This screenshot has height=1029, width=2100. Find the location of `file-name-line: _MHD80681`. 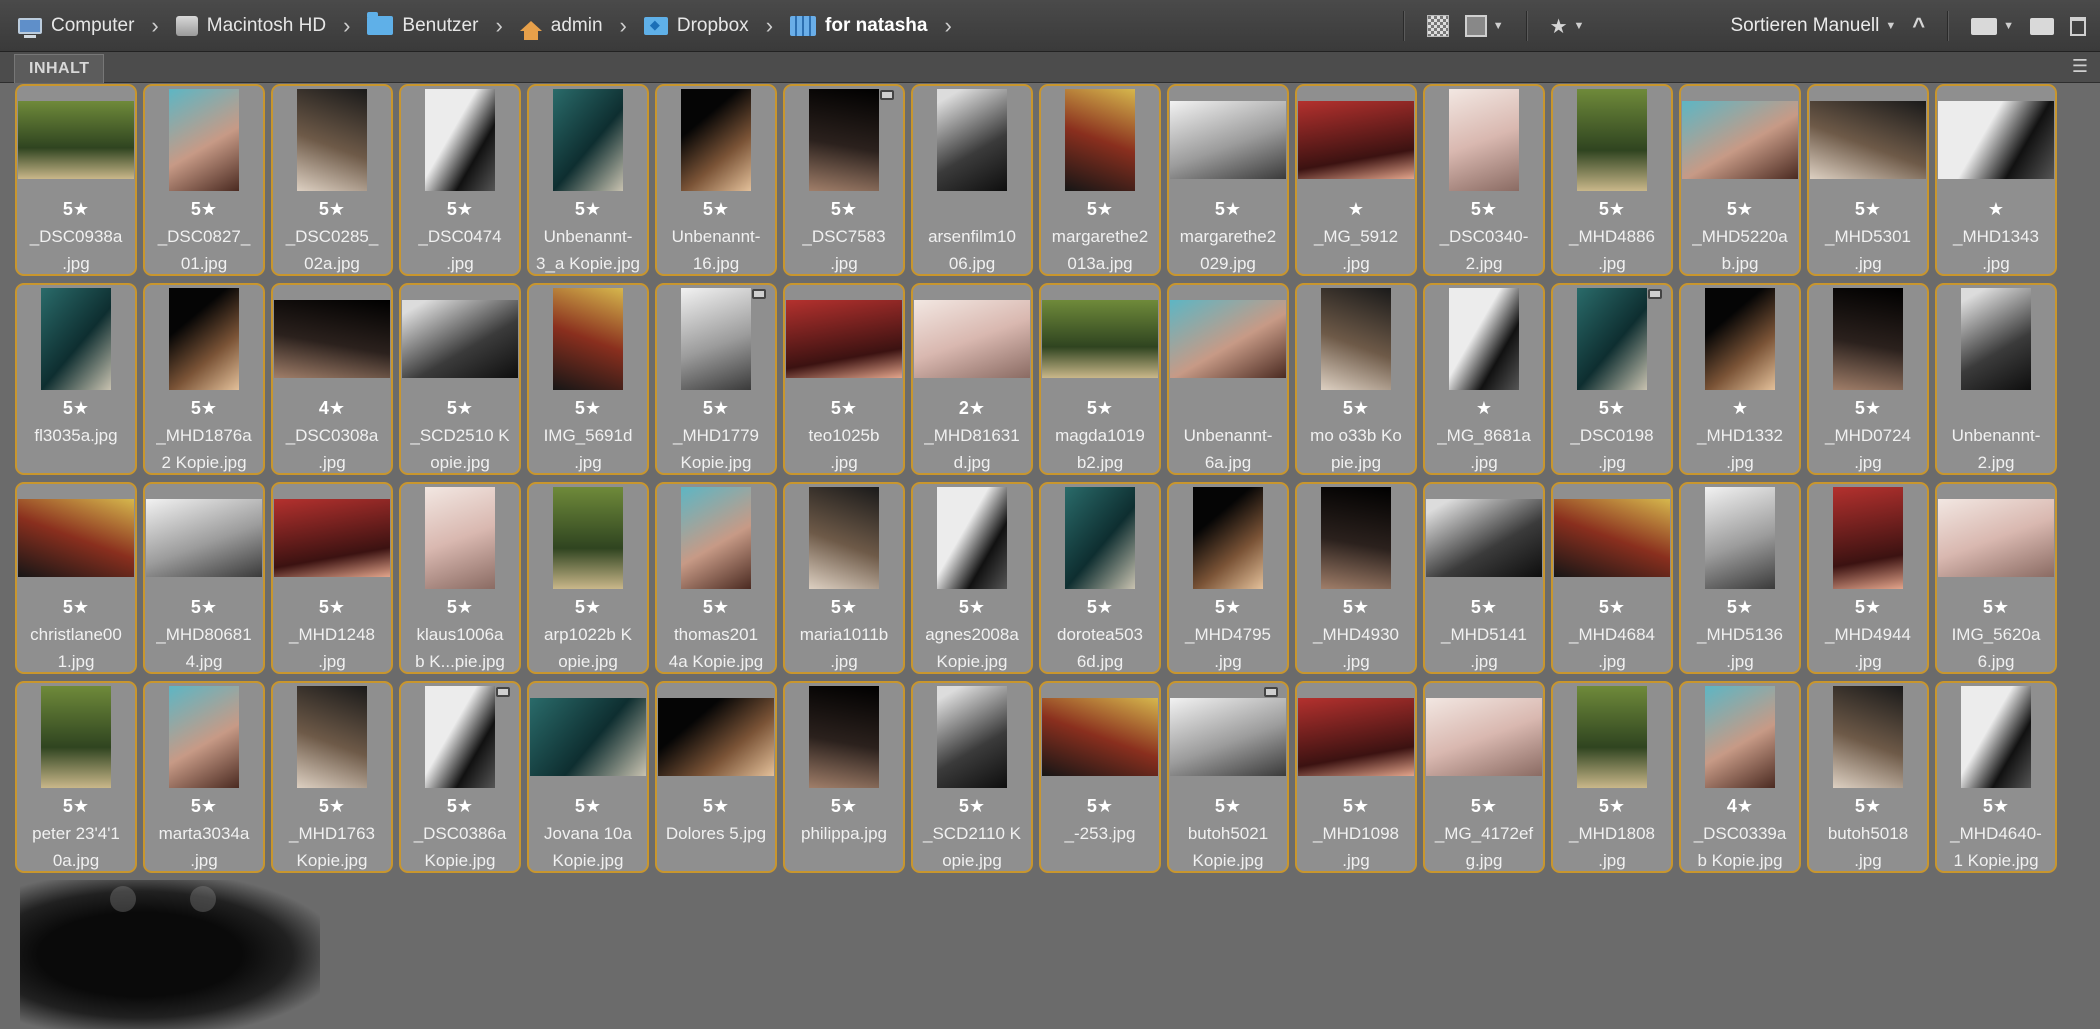

file-name-line: _MHD80681 is located at coordinates (204, 634).